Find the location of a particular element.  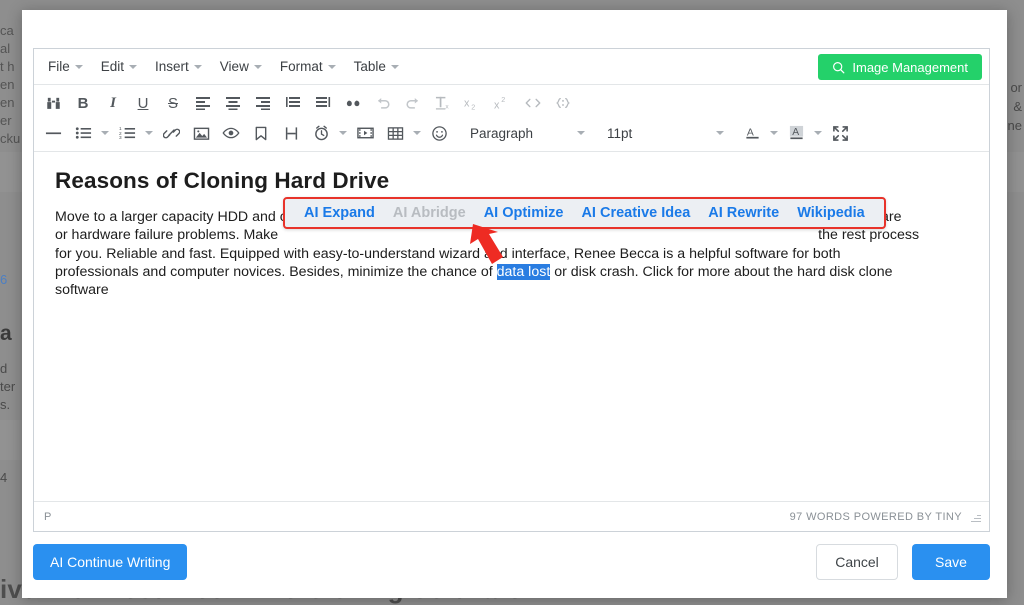

save-button: Save is located at coordinates (951, 562).